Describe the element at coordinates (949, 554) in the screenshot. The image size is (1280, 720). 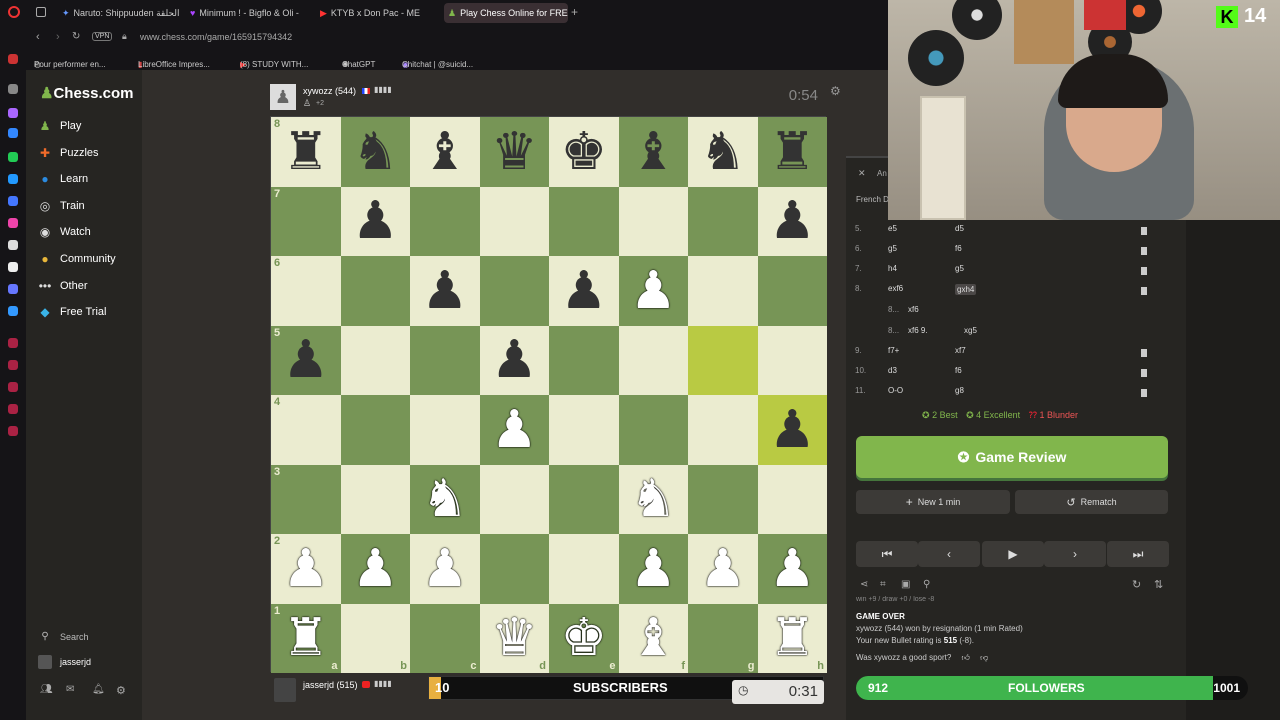
I see `prev-move-button: ‹` at that location.